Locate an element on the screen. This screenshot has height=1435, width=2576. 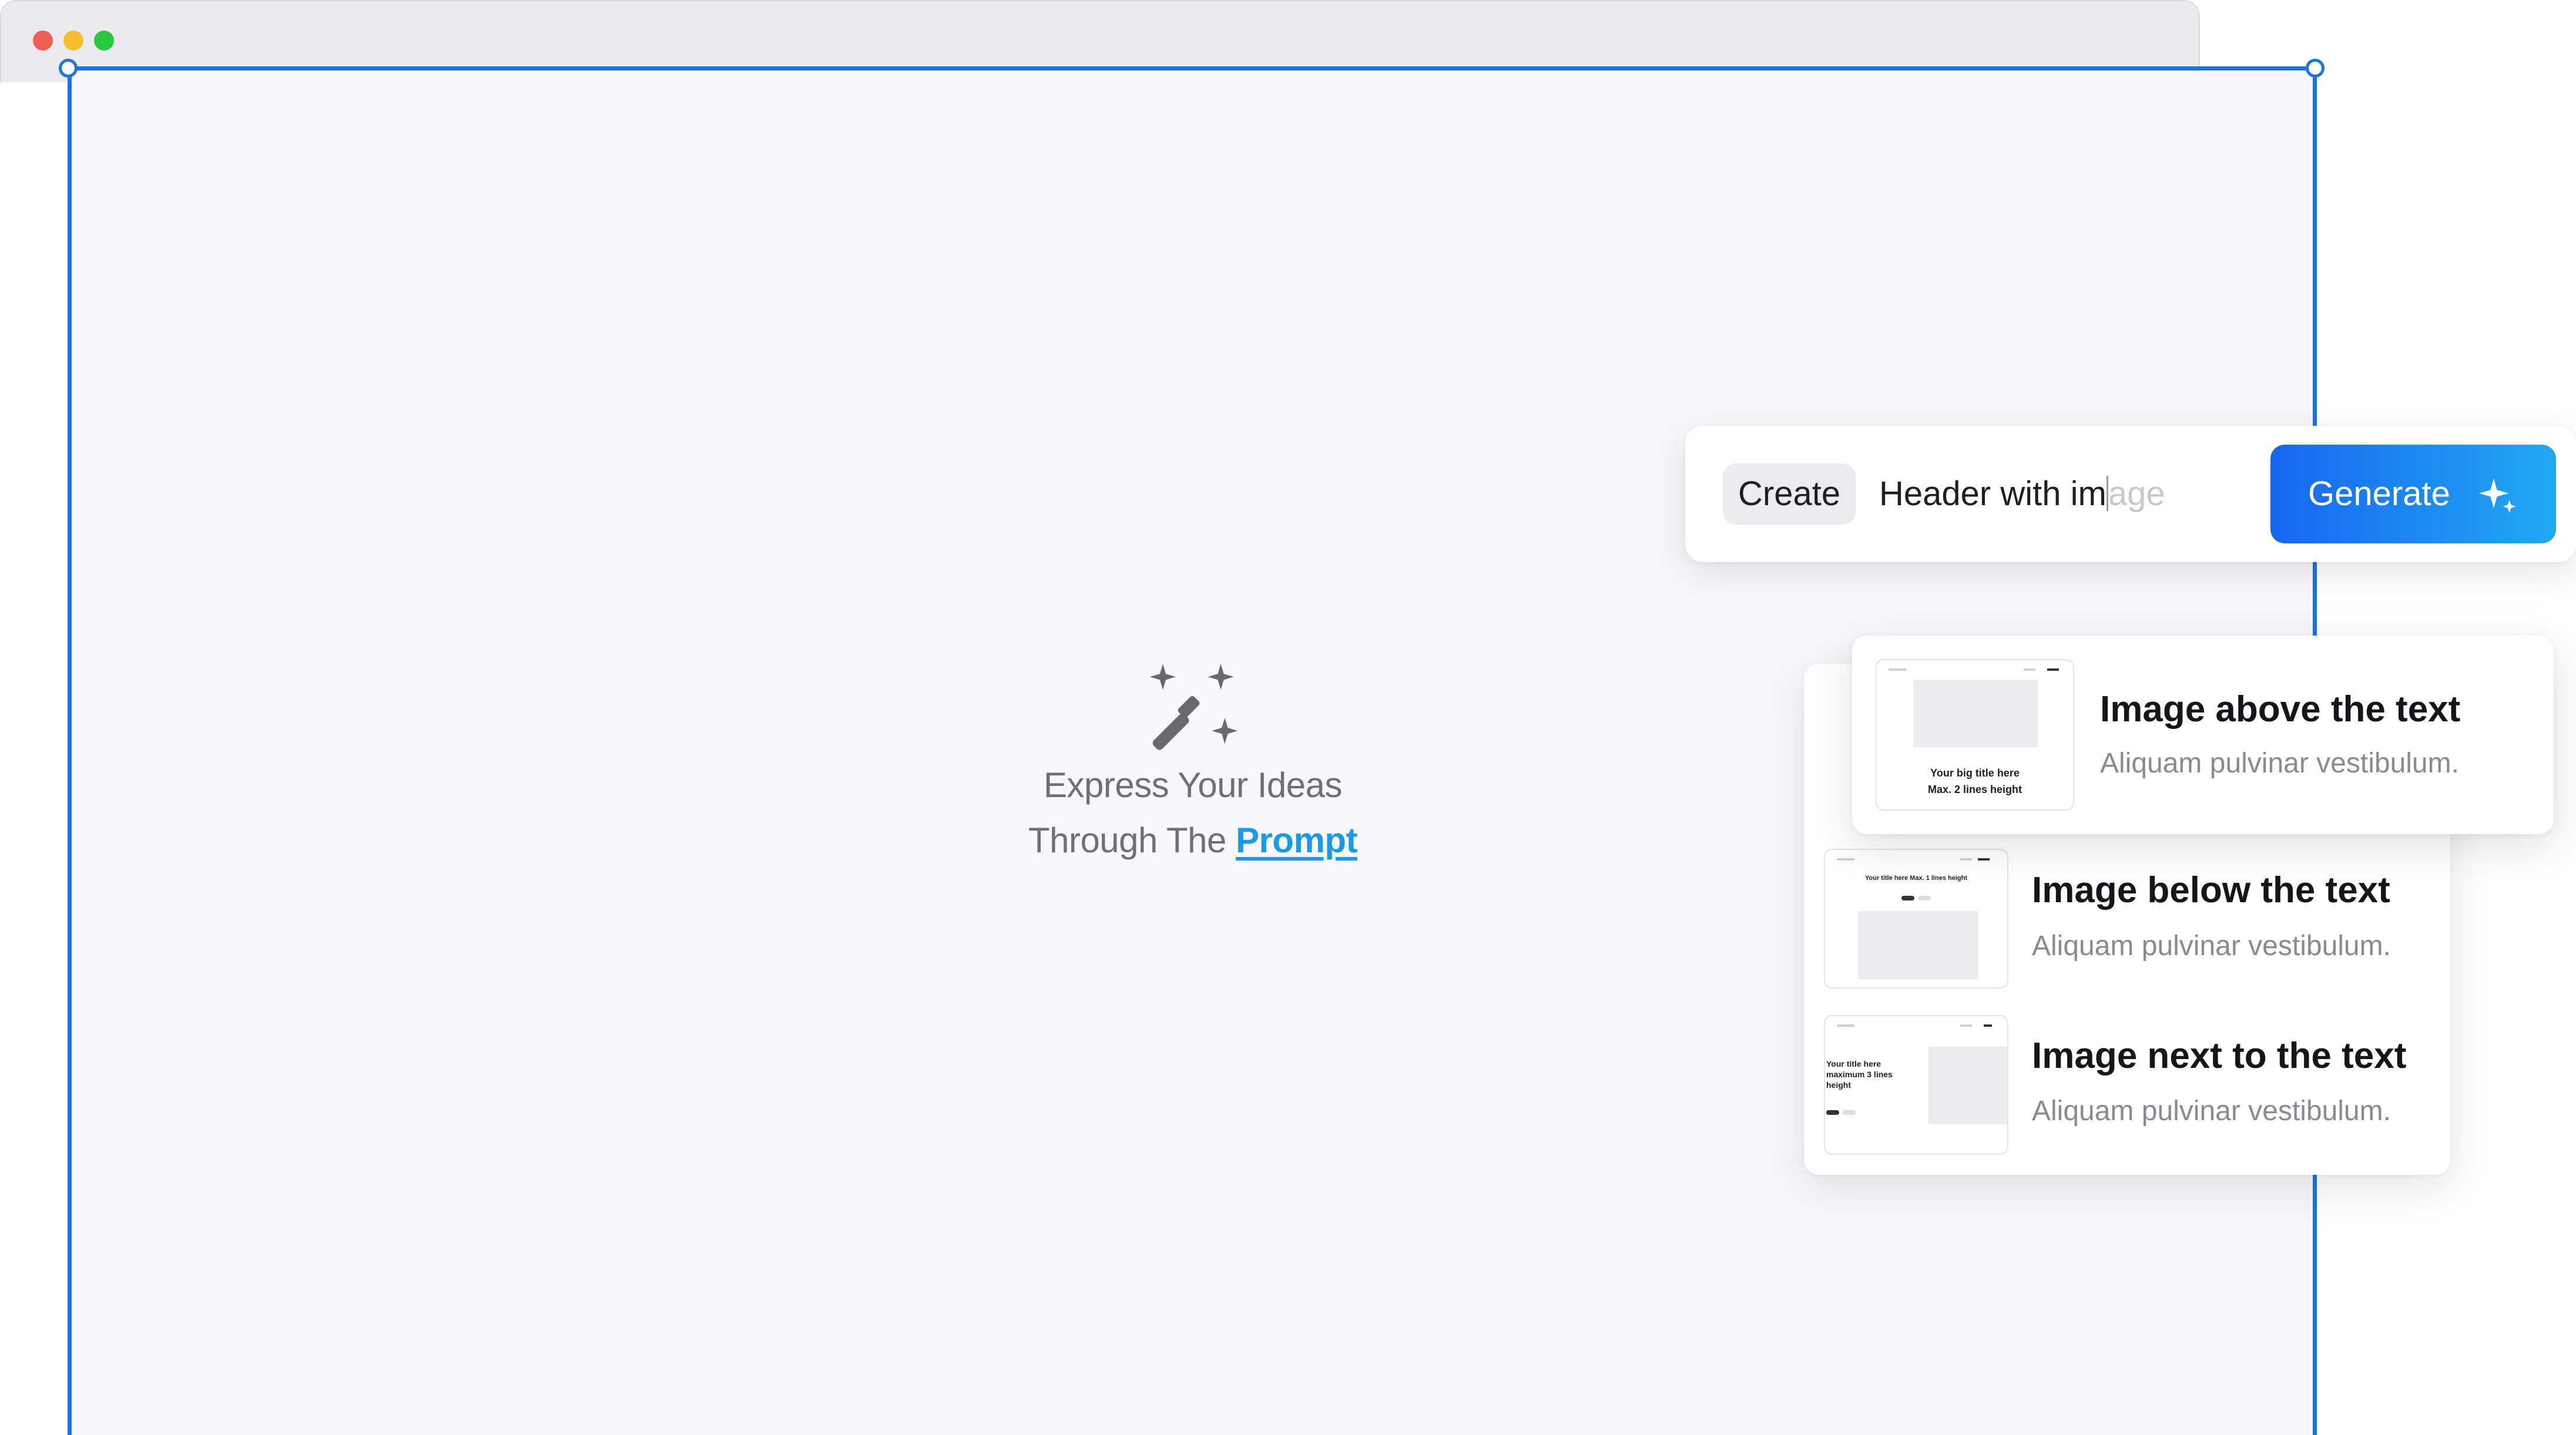
create-chip: Create is located at coordinates (1789, 494).